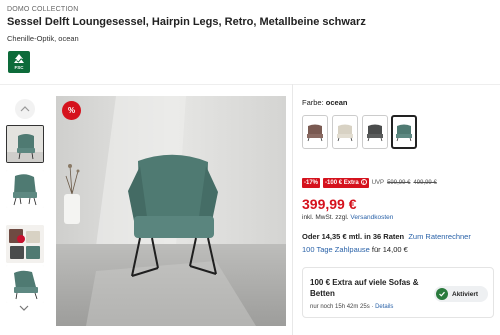 This screenshot has height=335, width=500. Describe the element at coordinates (336, 102) in the screenshot. I see `color-selected-name: ocean` at that location.